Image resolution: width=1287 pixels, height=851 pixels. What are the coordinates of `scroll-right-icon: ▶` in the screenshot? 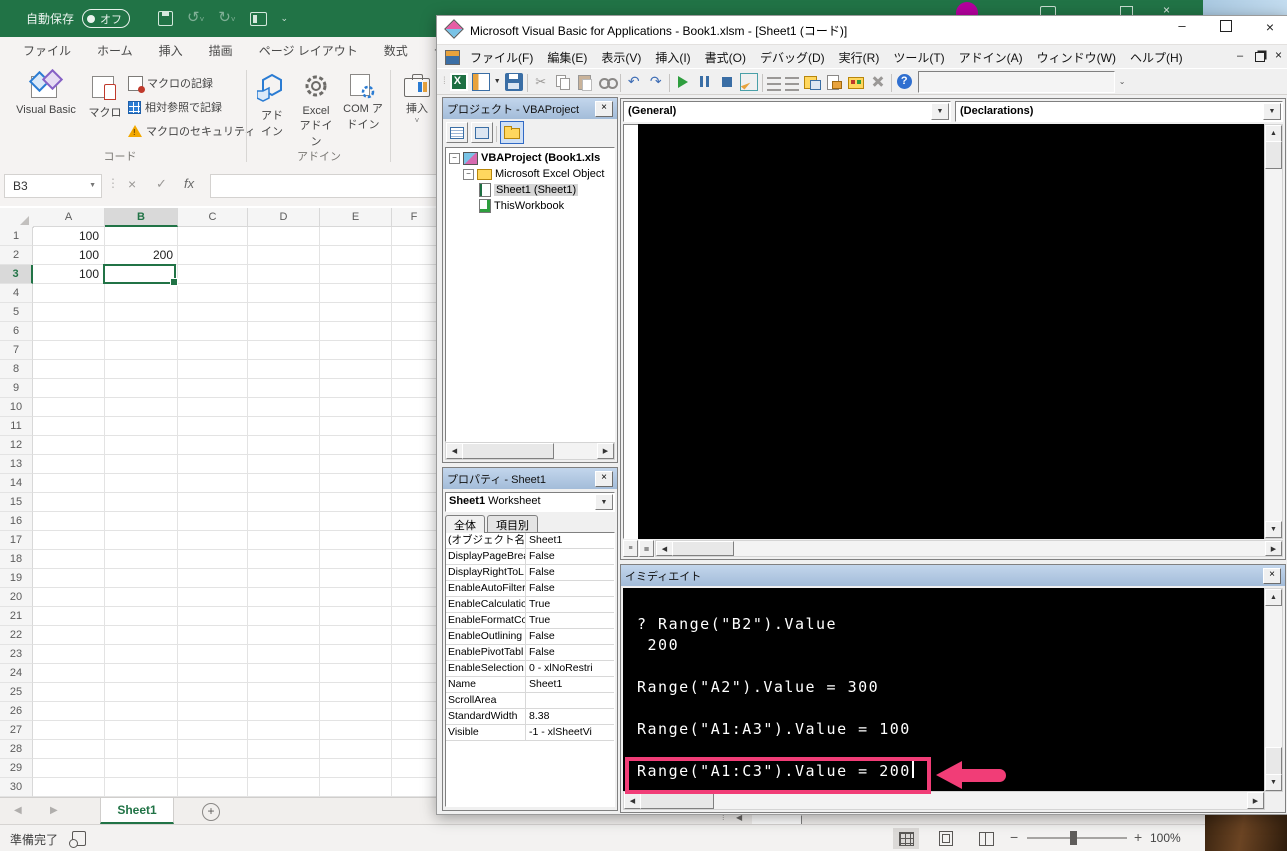 It's located at (1255, 800).